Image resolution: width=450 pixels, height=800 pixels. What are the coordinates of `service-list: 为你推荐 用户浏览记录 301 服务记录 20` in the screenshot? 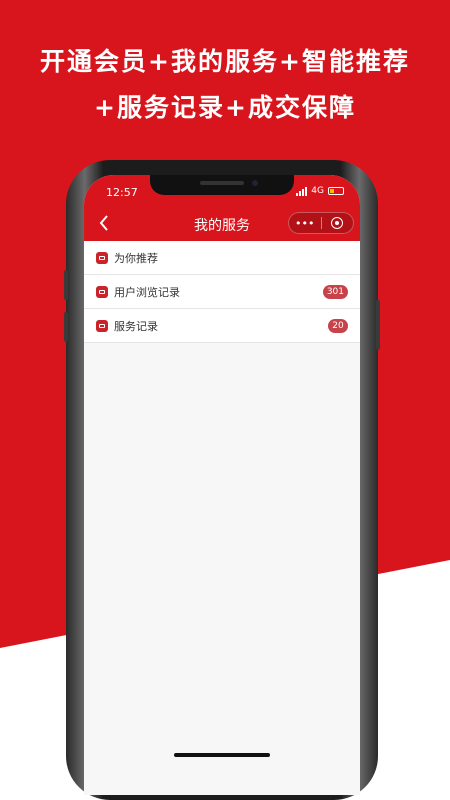 It's located at (222, 292).